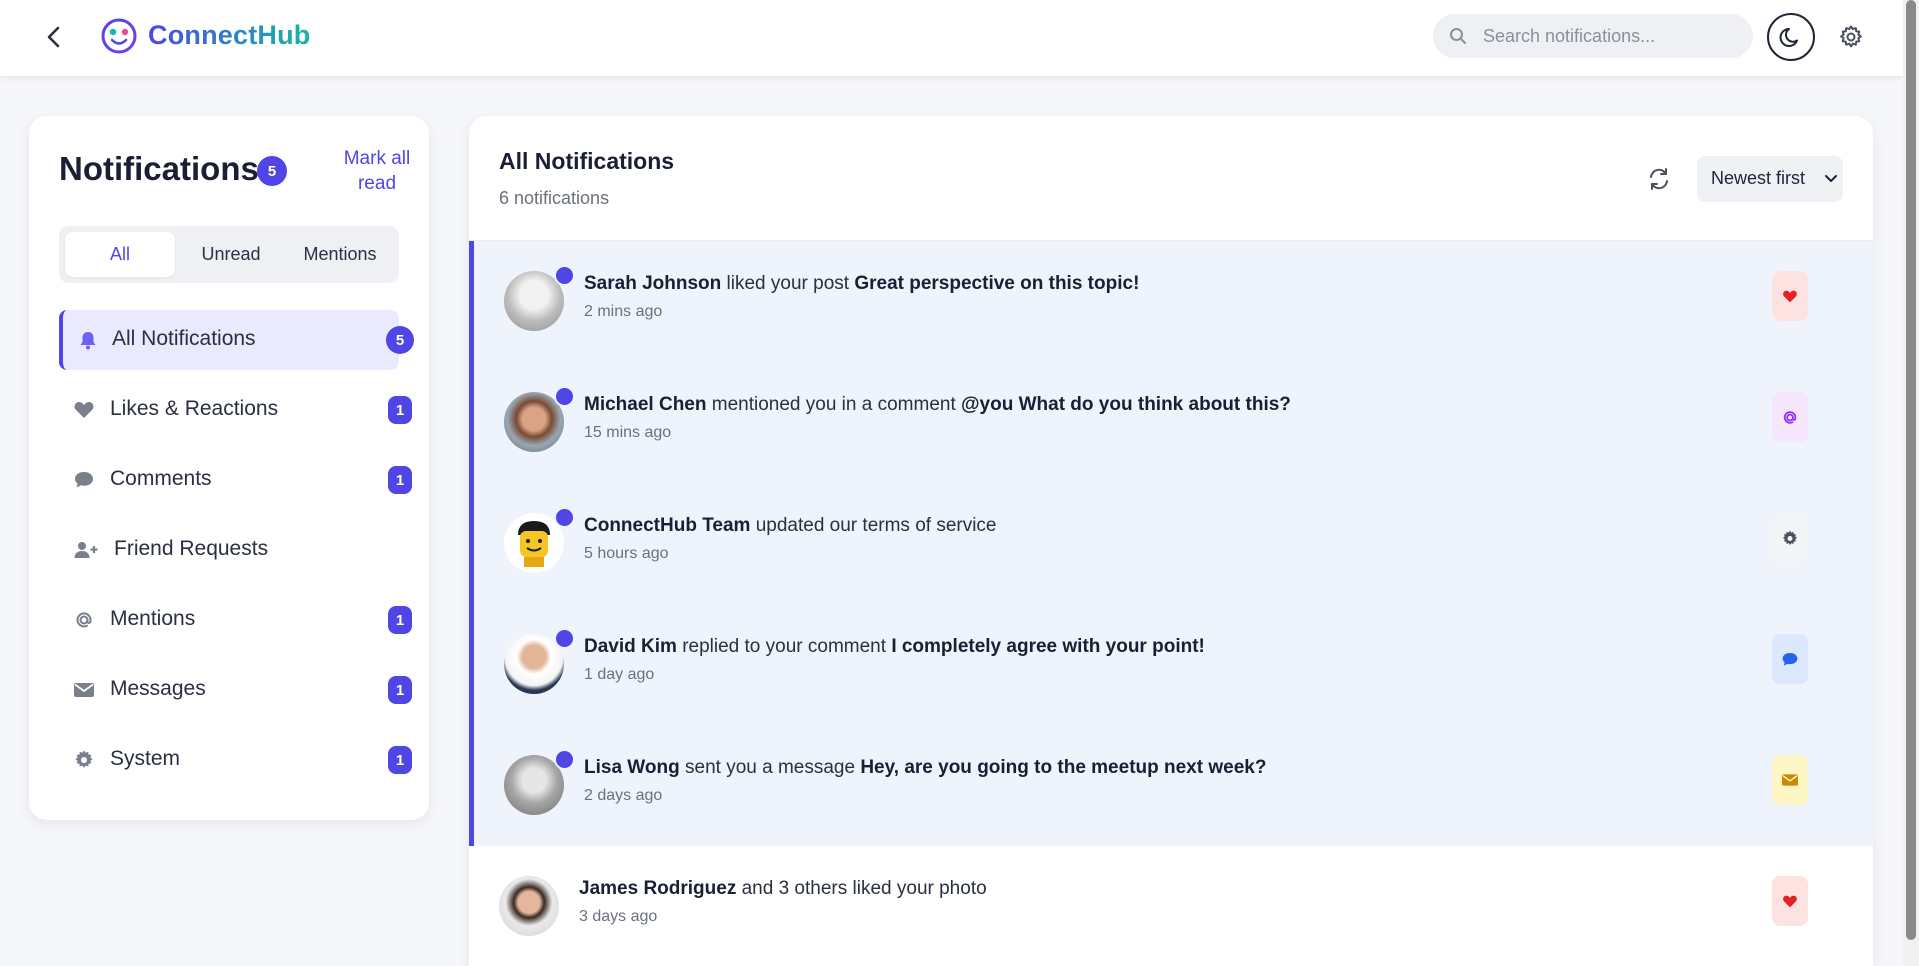 This screenshot has height=966, width=1919. Describe the element at coordinates (997, 283) in the screenshot. I see `notification-detail: Great perspective on this topic!` at that location.